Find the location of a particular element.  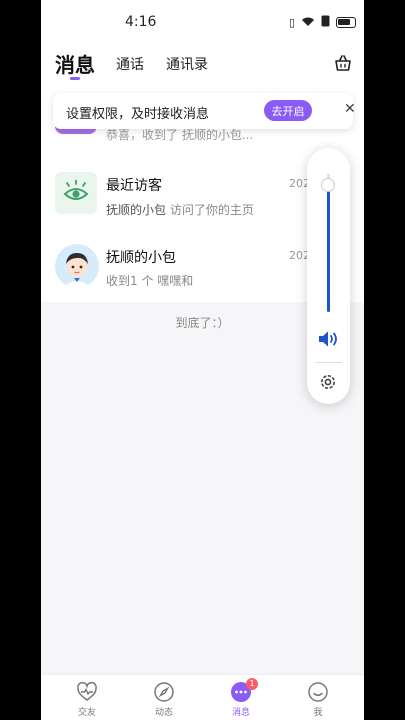

close-icon: ✕ is located at coordinates (350, 109).